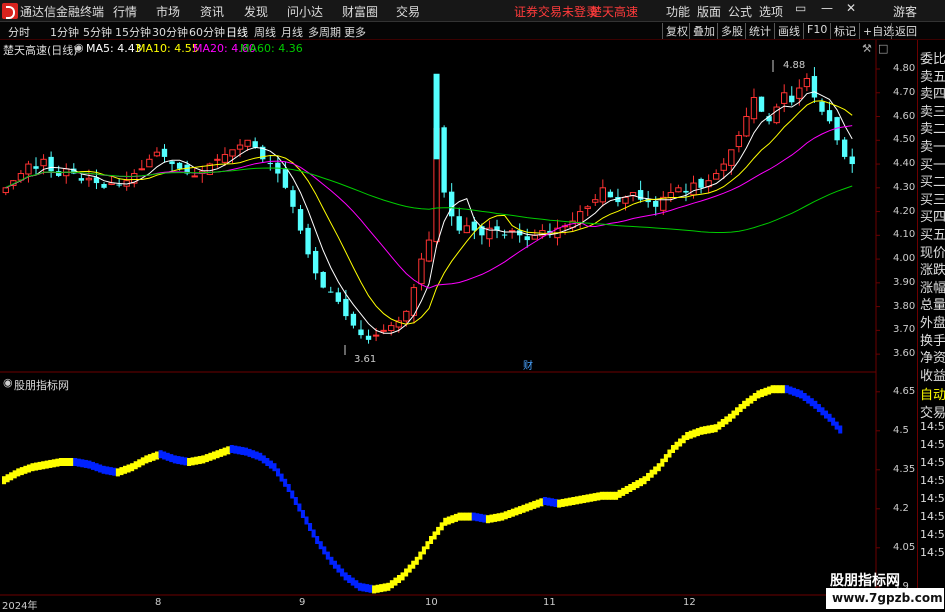 The height and width of the screenshot is (612, 945). I want to click on side-panel-label: 涨幅, so click(932, 288).